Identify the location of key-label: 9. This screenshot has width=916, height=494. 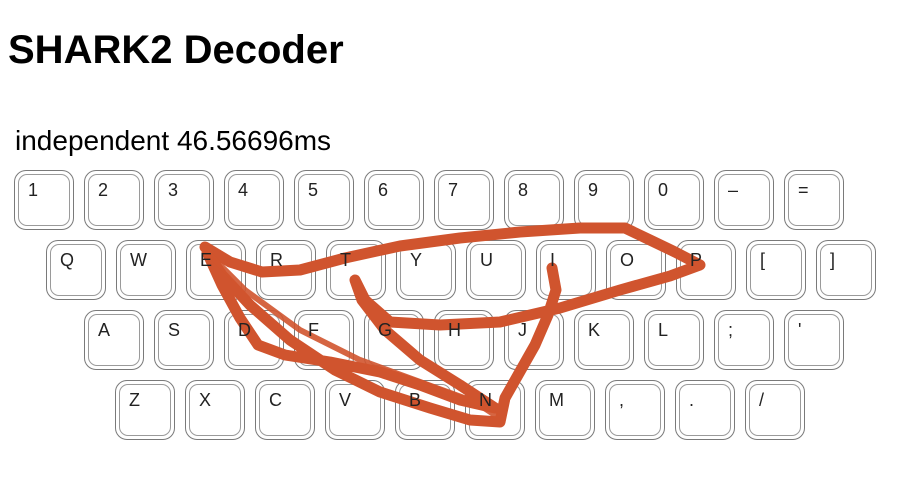
(593, 190).